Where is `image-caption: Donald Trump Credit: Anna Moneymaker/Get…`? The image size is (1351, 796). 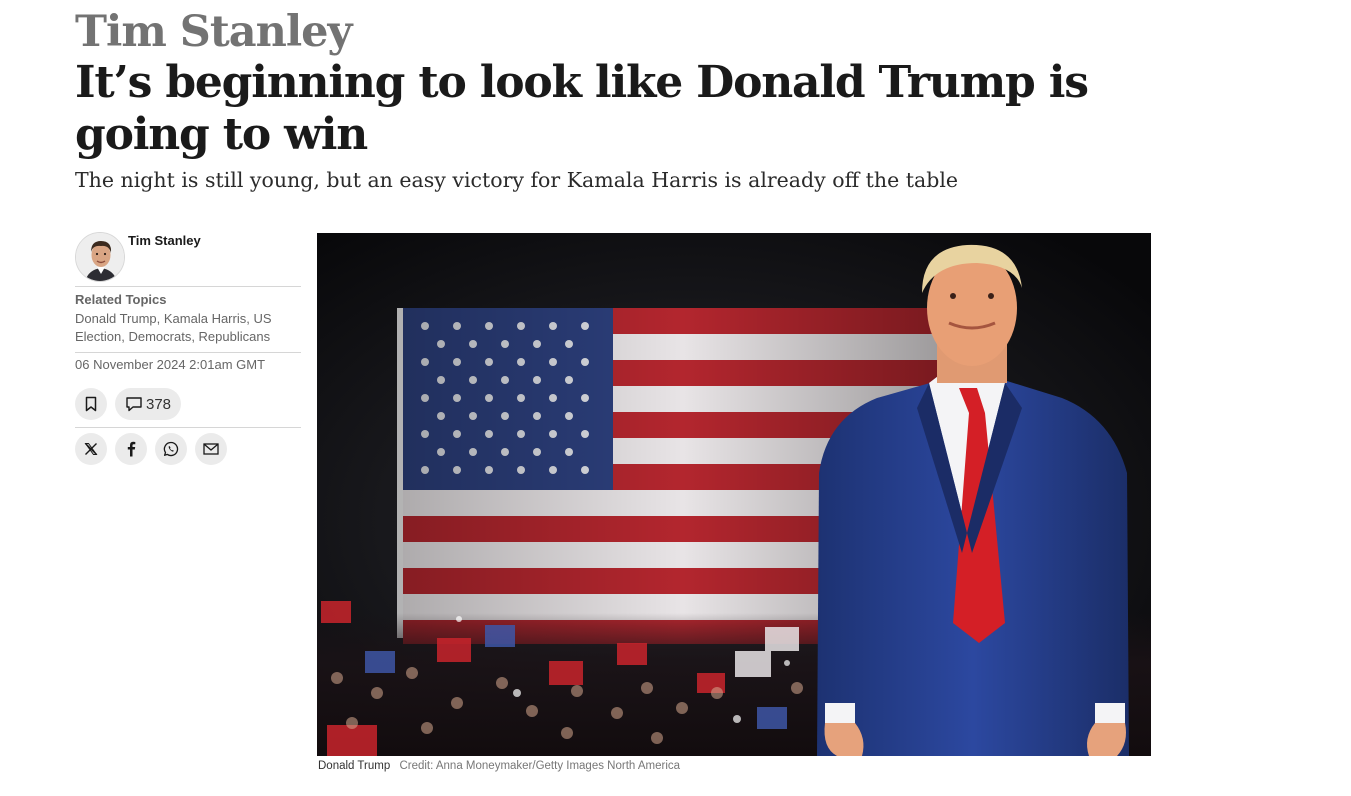
image-caption: Donald Trump Credit: Anna Moneymaker/Get… is located at coordinates (499, 766).